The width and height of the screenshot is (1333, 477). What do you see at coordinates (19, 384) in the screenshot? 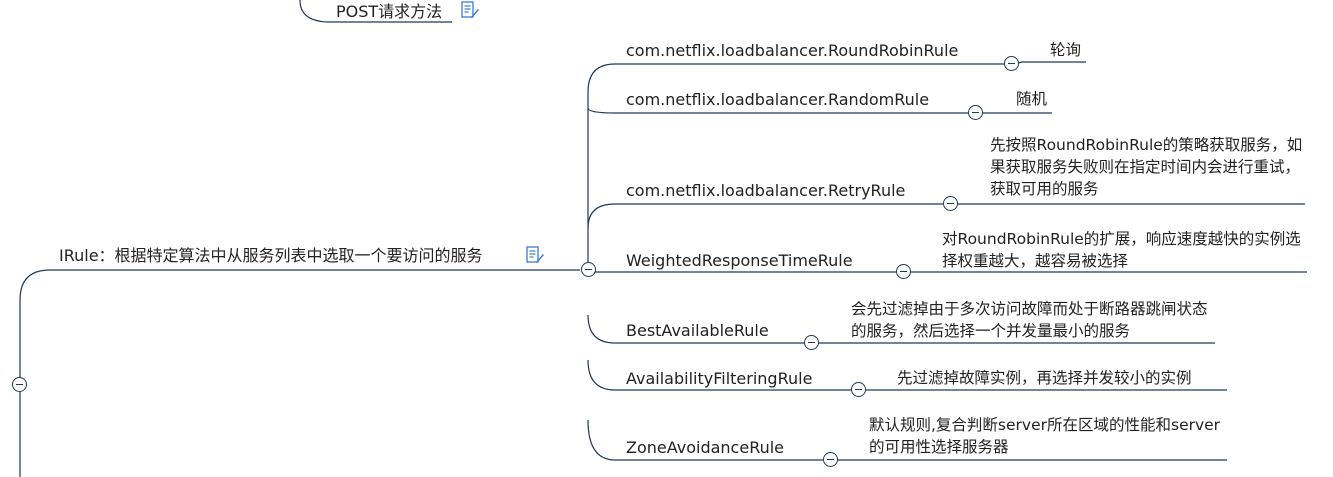
I see `collapse-toggle-root` at bounding box center [19, 384].